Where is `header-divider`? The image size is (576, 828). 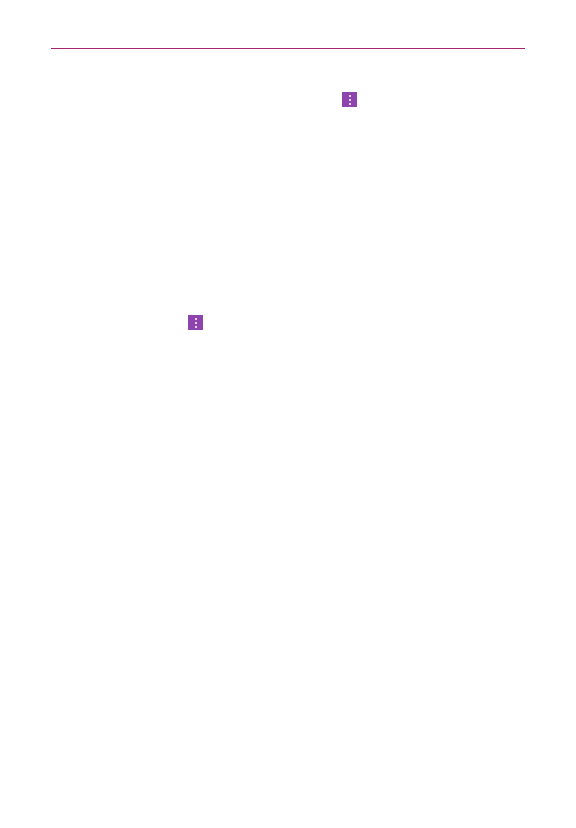 header-divider is located at coordinates (288, 48).